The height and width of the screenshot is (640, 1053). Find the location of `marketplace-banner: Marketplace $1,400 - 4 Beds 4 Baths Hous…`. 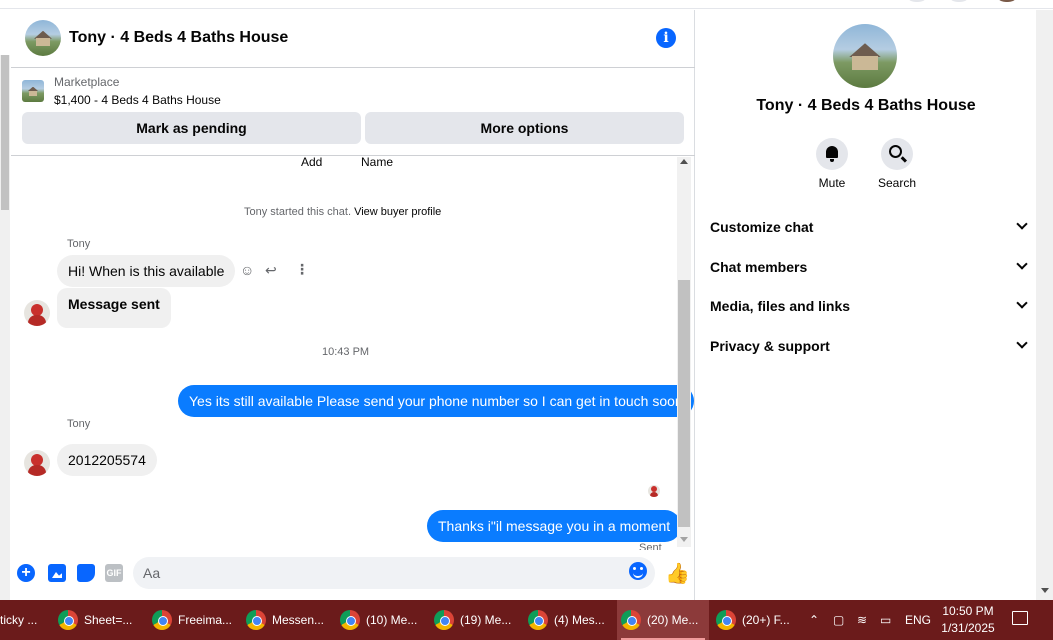

marketplace-banner: Marketplace $1,400 - 4 Beds 4 Baths Hous… is located at coordinates (353, 112).